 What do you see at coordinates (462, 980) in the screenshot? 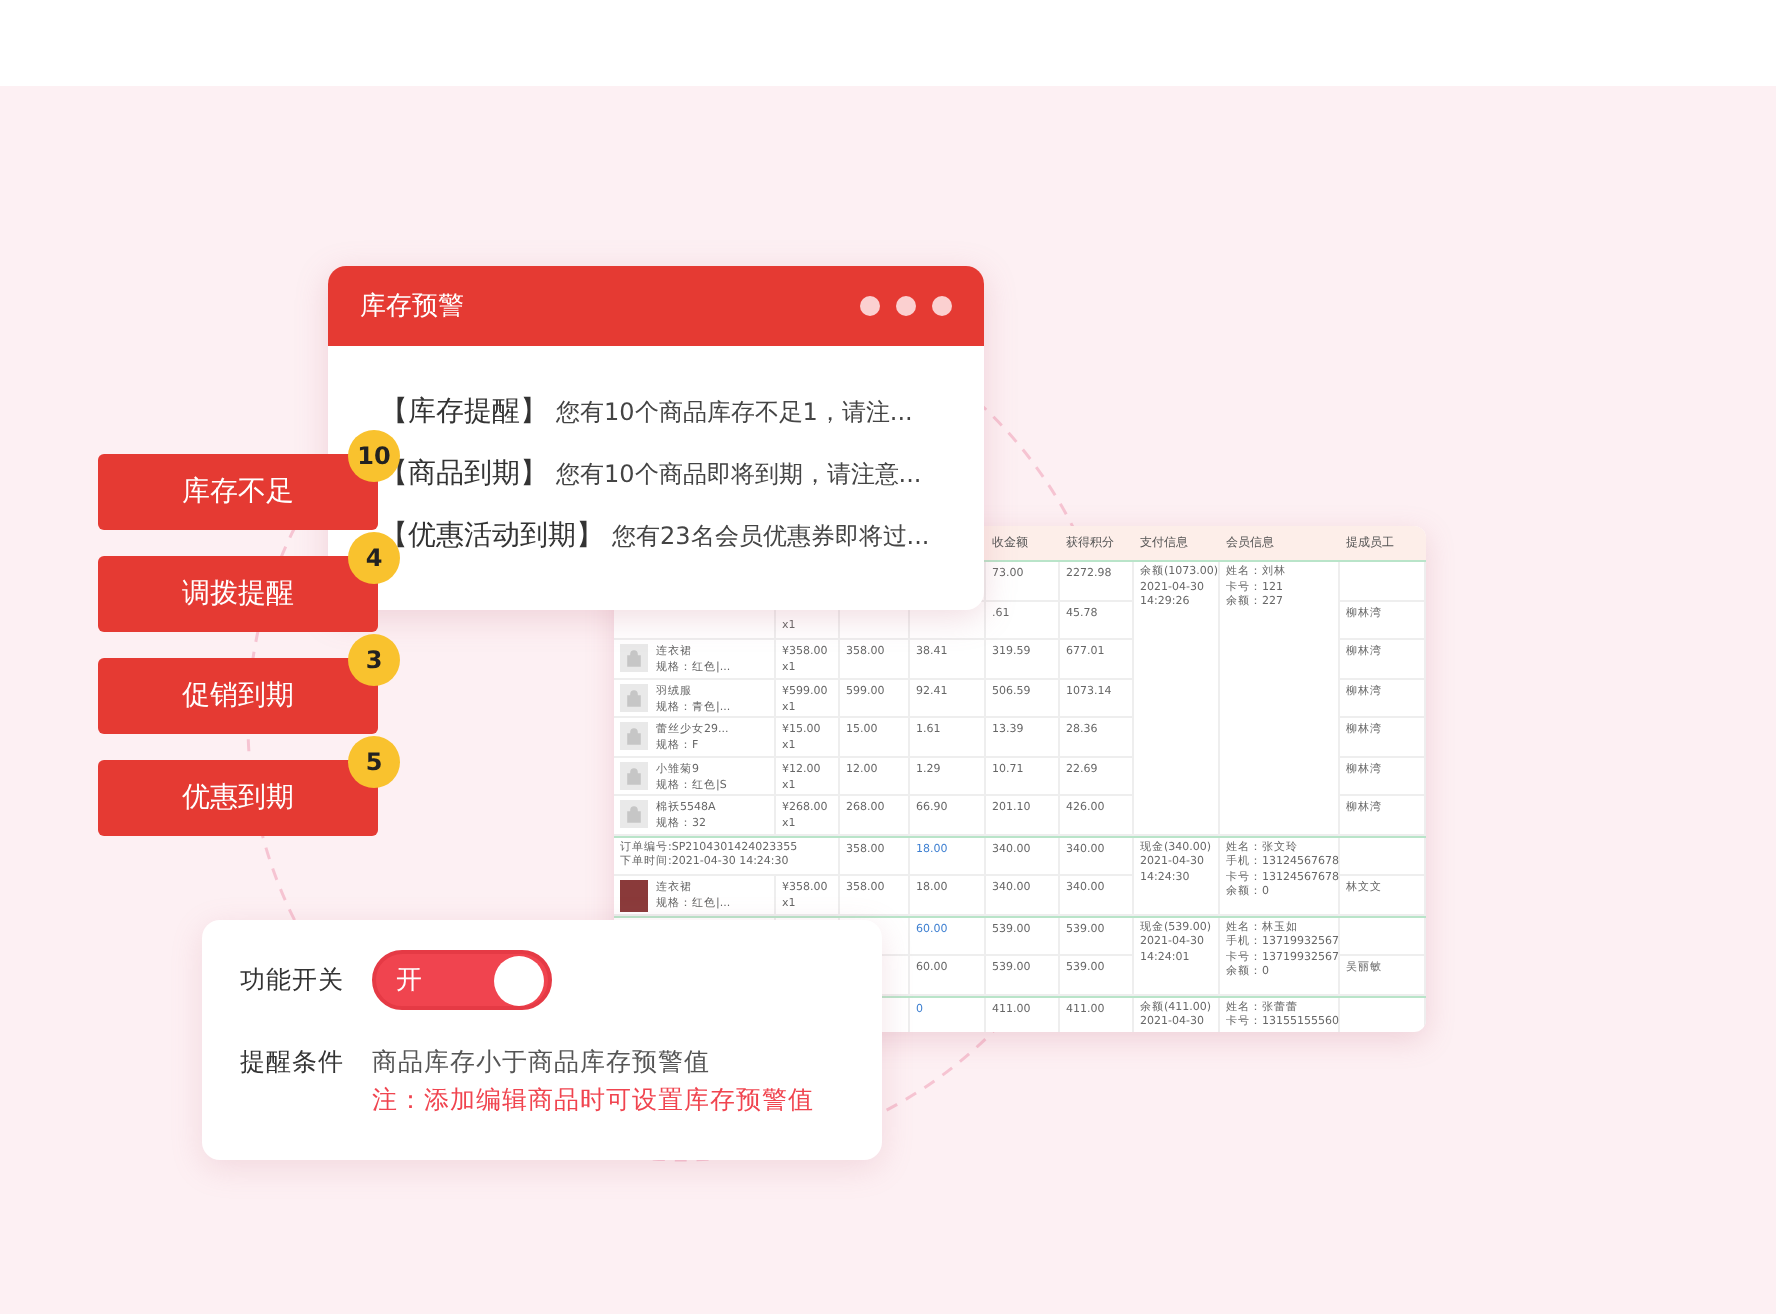
I see `feature-toggle: 开` at bounding box center [462, 980].